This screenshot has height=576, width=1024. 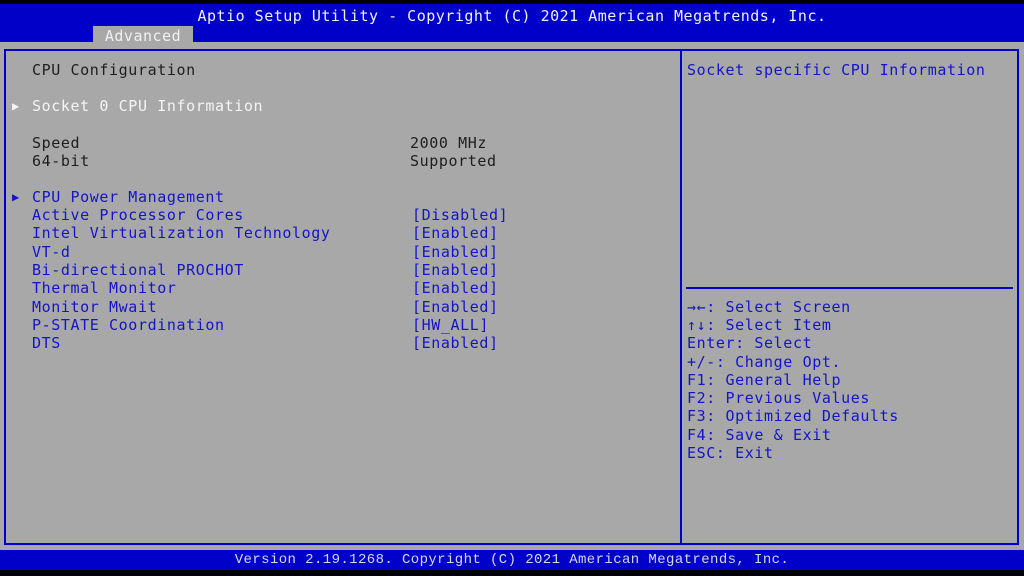 What do you see at coordinates (793, 416) in the screenshot?
I see `key-hint-f3: F3: Optimized Defaults` at bounding box center [793, 416].